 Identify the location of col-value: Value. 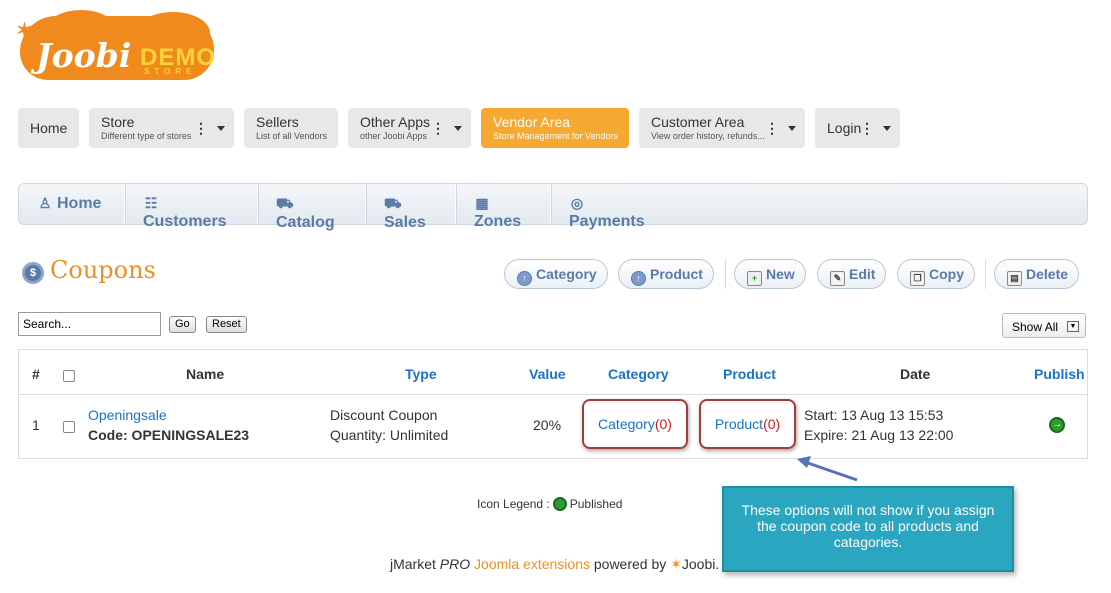
(547, 374).